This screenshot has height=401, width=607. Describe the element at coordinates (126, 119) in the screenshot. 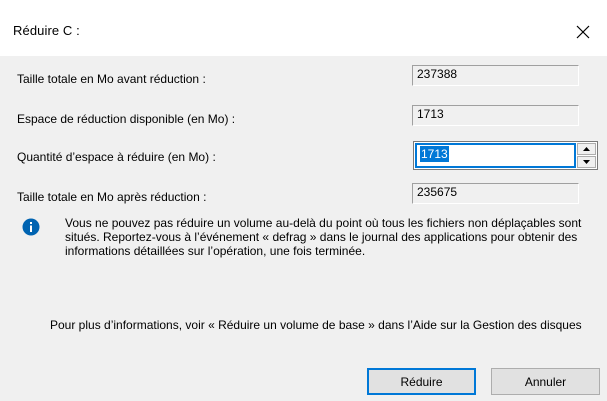

I see `available-shrink-label: Espace de réduction disponible (en Mo) :` at that location.